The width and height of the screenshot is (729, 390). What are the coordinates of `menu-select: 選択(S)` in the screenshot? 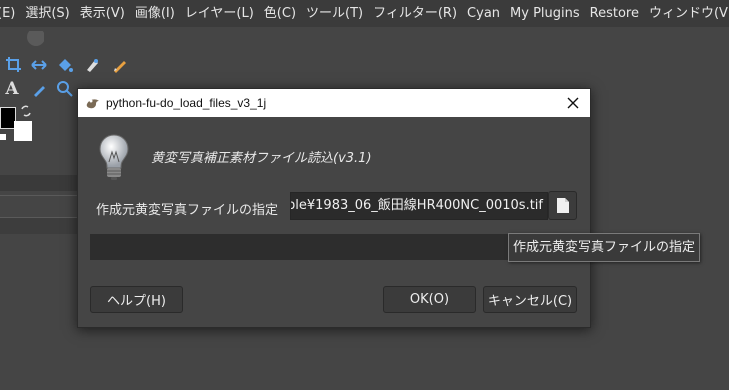 It's located at (48, 13).